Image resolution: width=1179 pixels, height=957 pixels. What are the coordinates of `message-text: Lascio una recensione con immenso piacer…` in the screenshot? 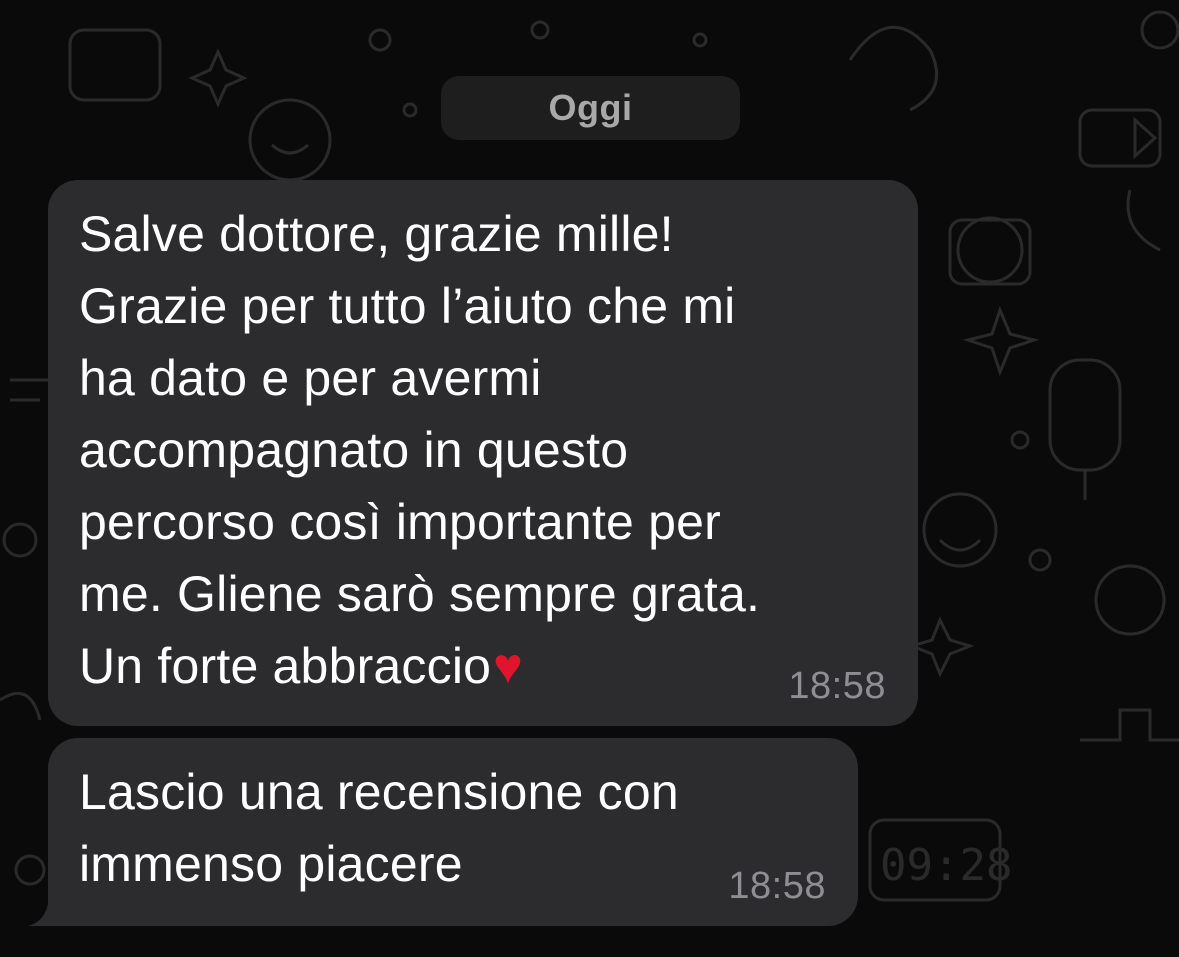 It's located at (379, 828).